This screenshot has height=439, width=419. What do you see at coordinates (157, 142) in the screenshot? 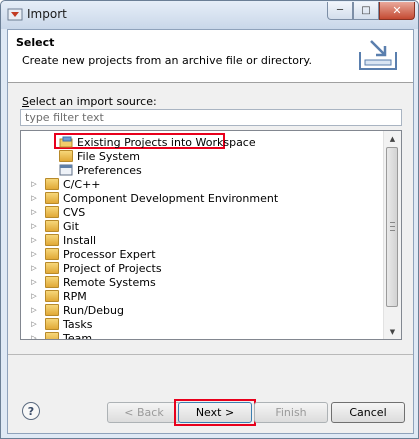
I see `tree-item-existing-projects: Existing Projects into Workspace` at bounding box center [157, 142].